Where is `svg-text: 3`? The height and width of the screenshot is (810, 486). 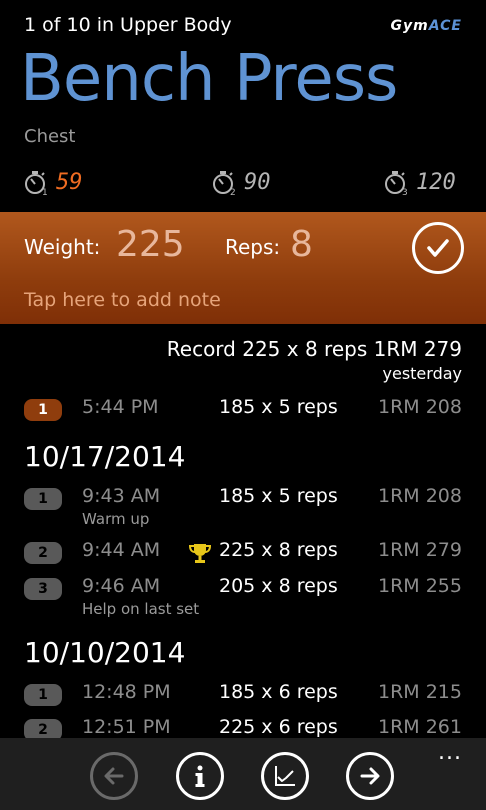 svg-text: 3 is located at coordinates (405, 192).